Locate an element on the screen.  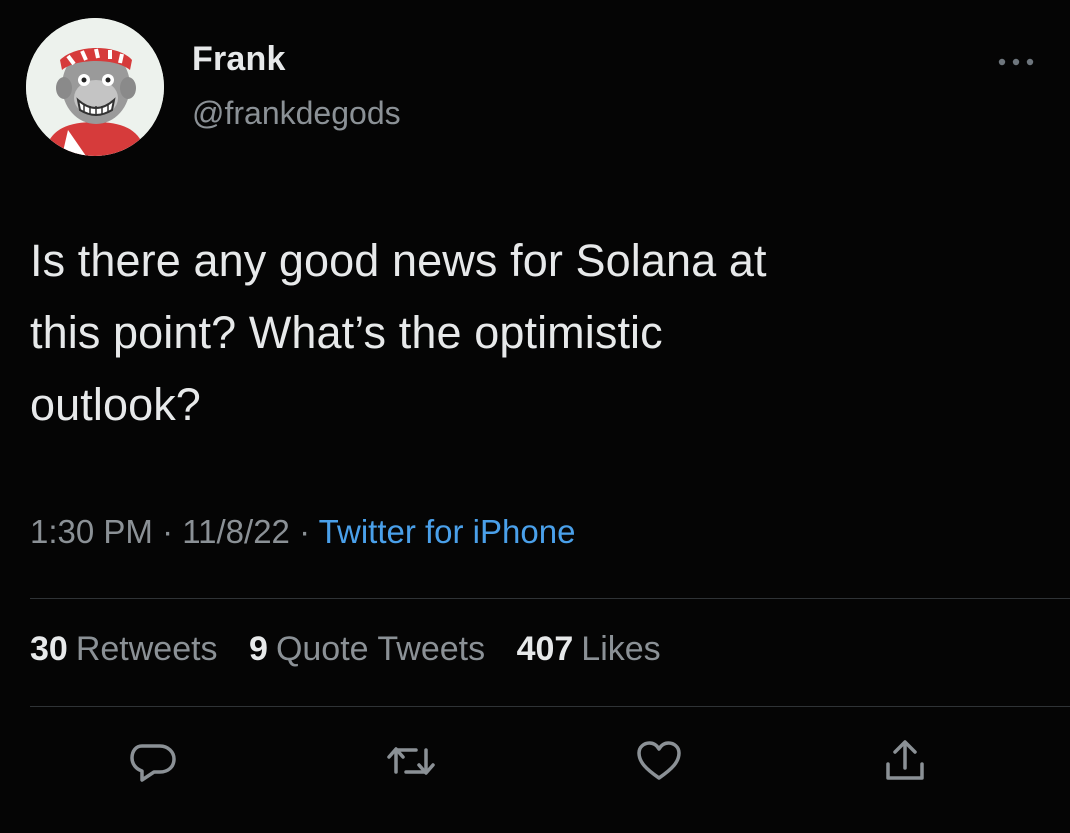
likes-count: 407 is located at coordinates (545, 649).